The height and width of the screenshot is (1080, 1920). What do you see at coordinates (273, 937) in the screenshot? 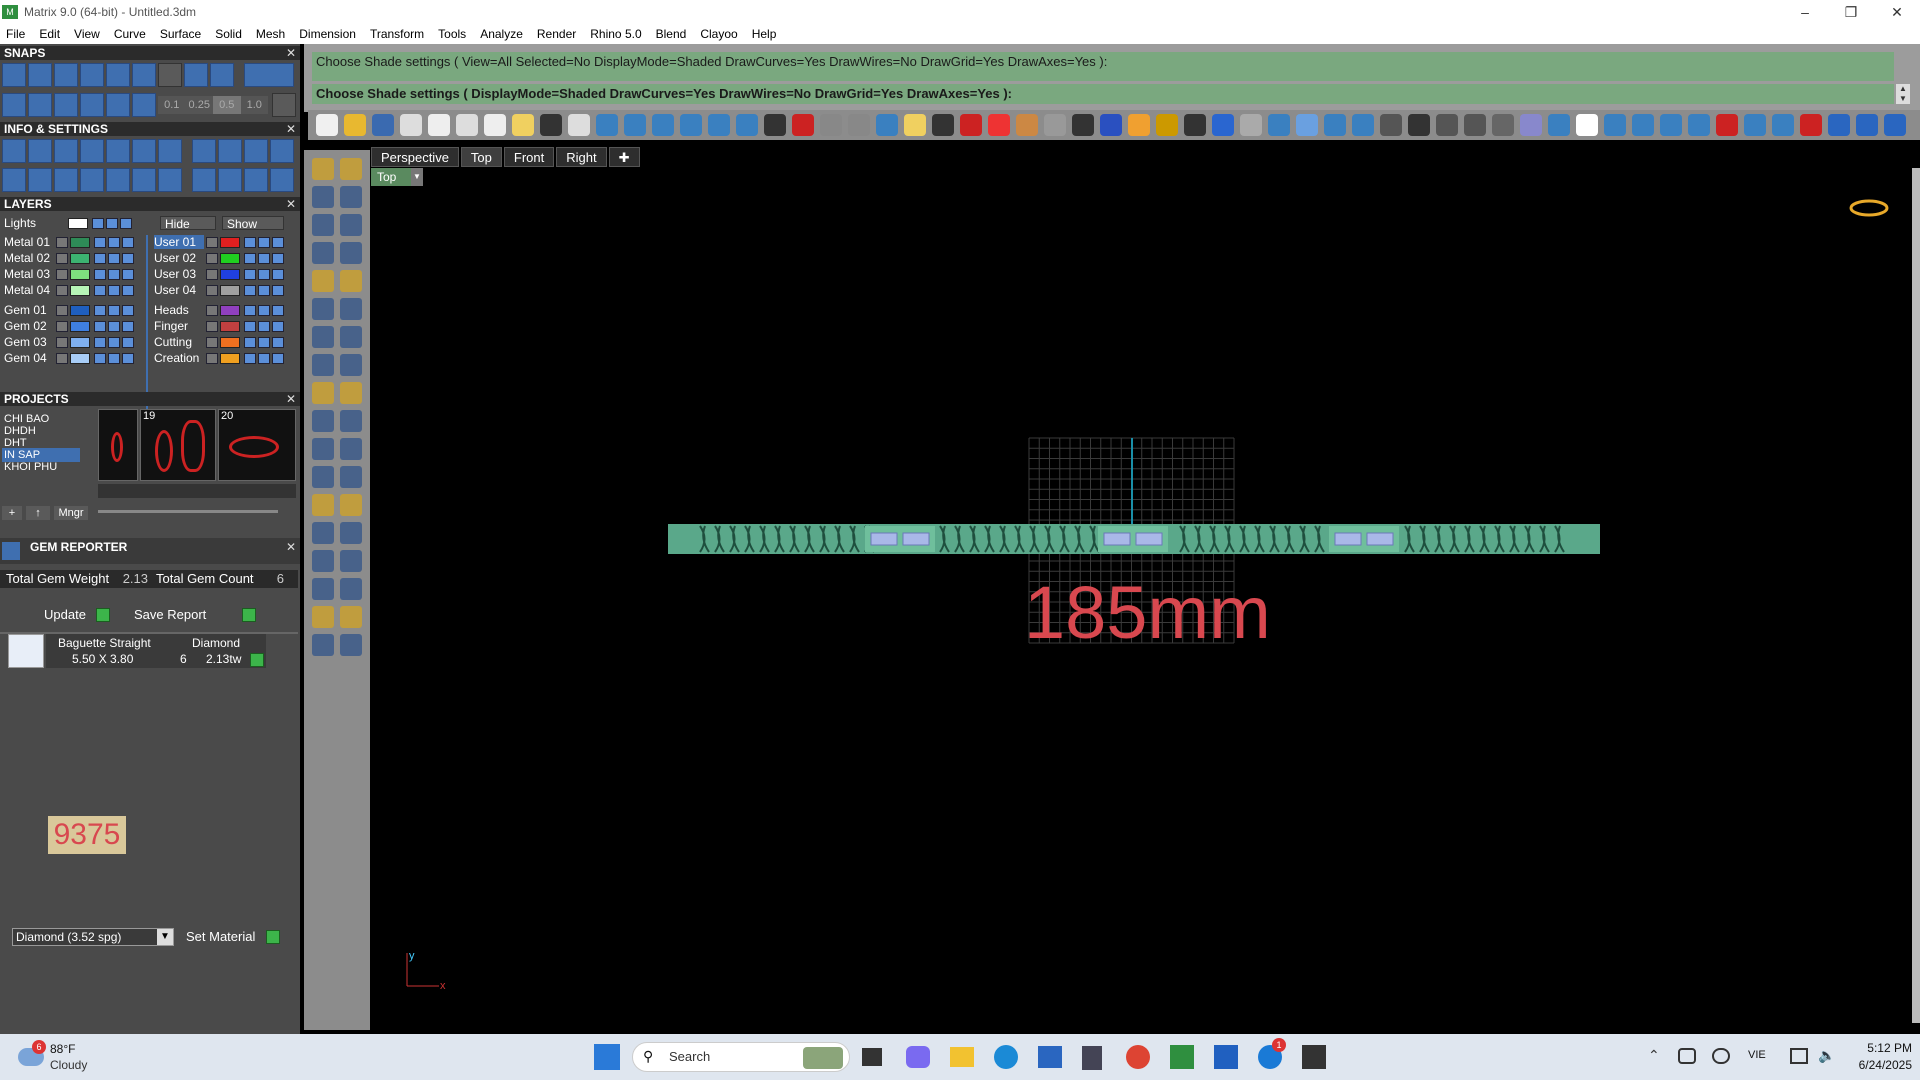
I see `set-material-go-icon` at bounding box center [273, 937].